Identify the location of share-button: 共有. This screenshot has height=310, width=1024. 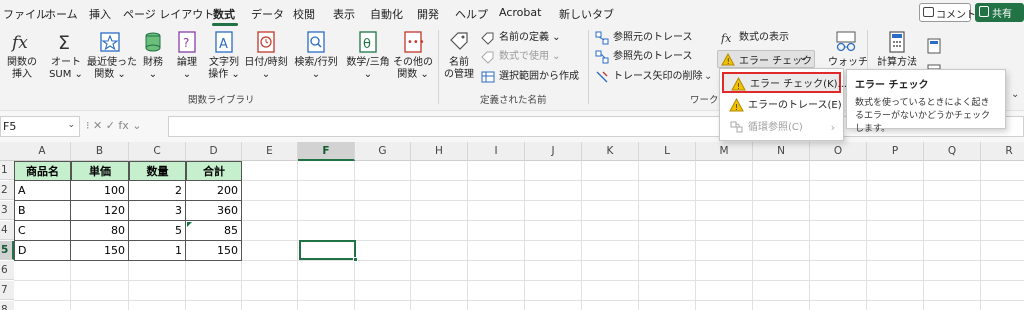
(999, 12).